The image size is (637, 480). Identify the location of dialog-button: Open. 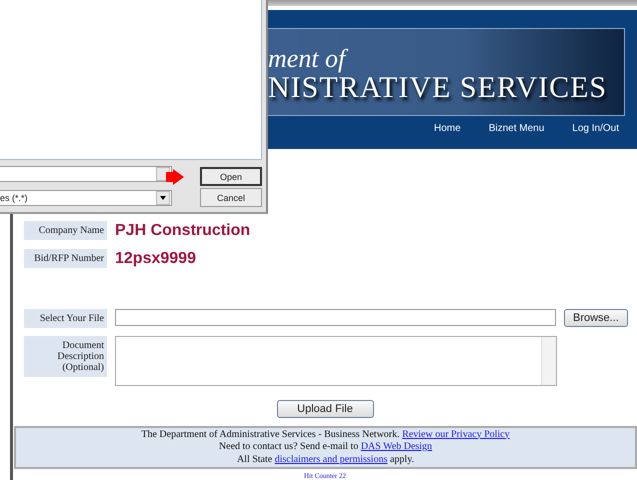
(231, 176).